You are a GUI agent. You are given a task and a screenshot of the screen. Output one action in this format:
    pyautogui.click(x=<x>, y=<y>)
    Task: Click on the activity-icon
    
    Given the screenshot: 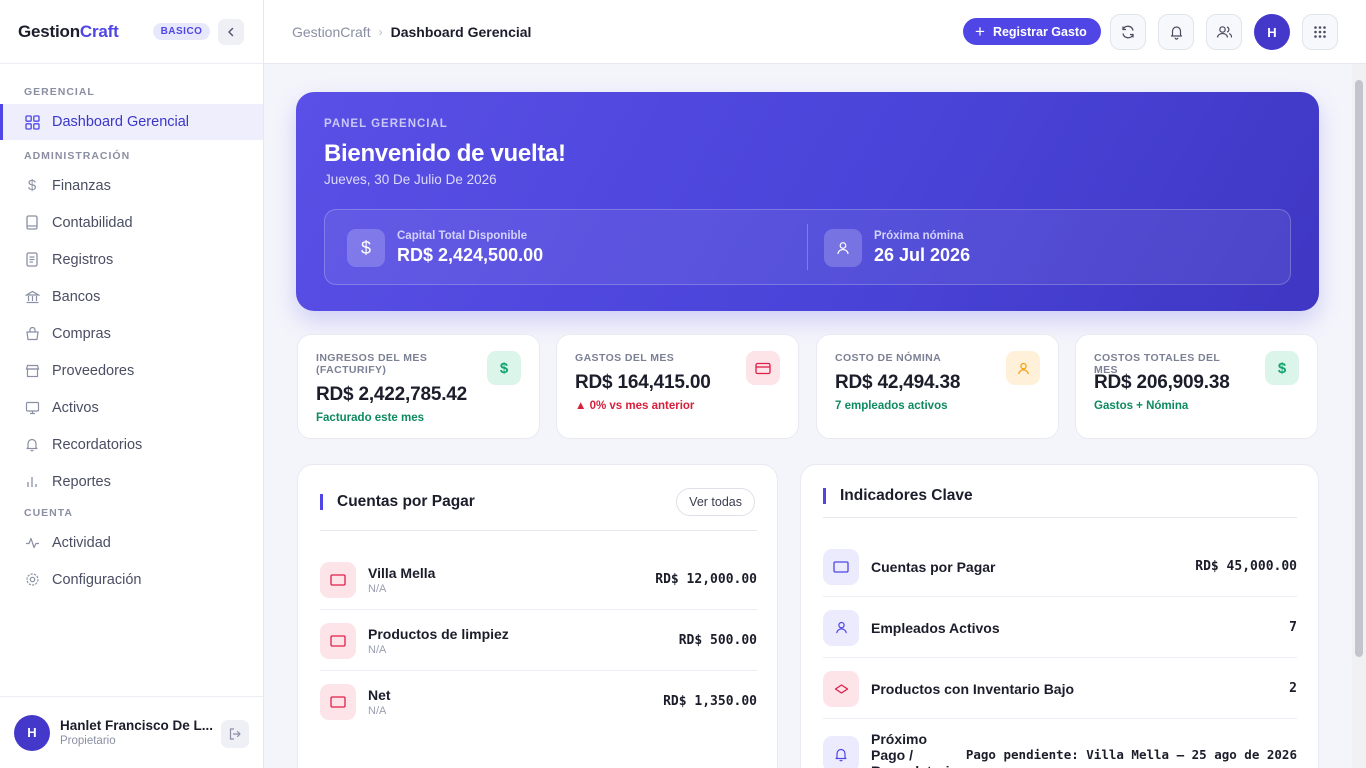 What is the action you would take?
    pyautogui.click(x=32, y=543)
    